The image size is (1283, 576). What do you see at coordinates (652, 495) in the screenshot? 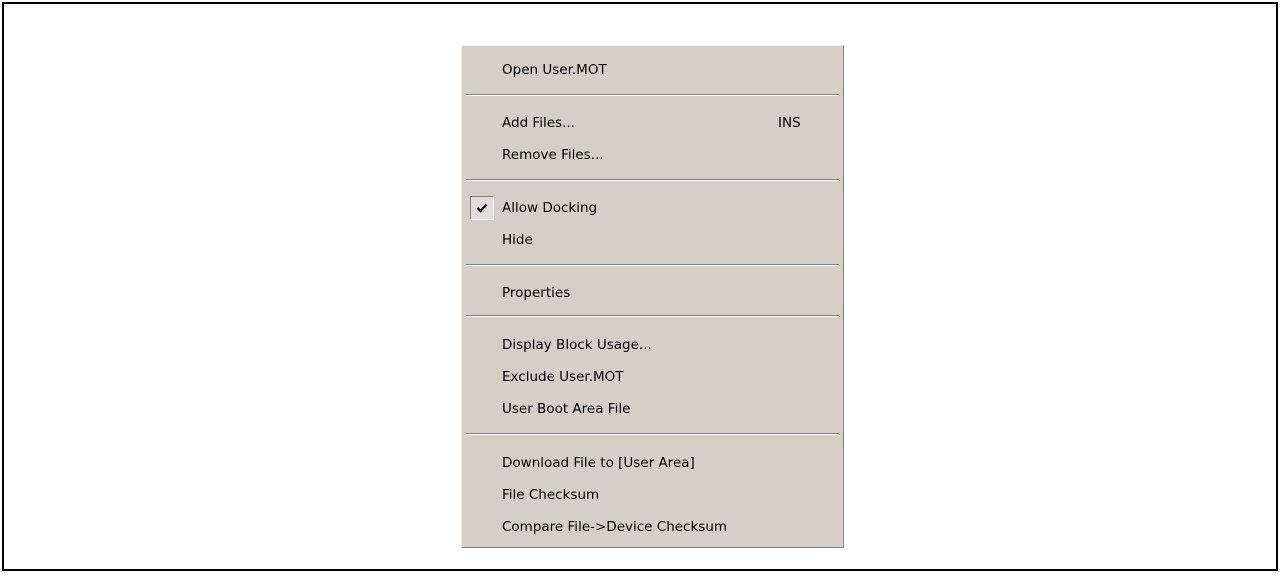
I see `menu-item-file-checksum: File Checksum` at bounding box center [652, 495].